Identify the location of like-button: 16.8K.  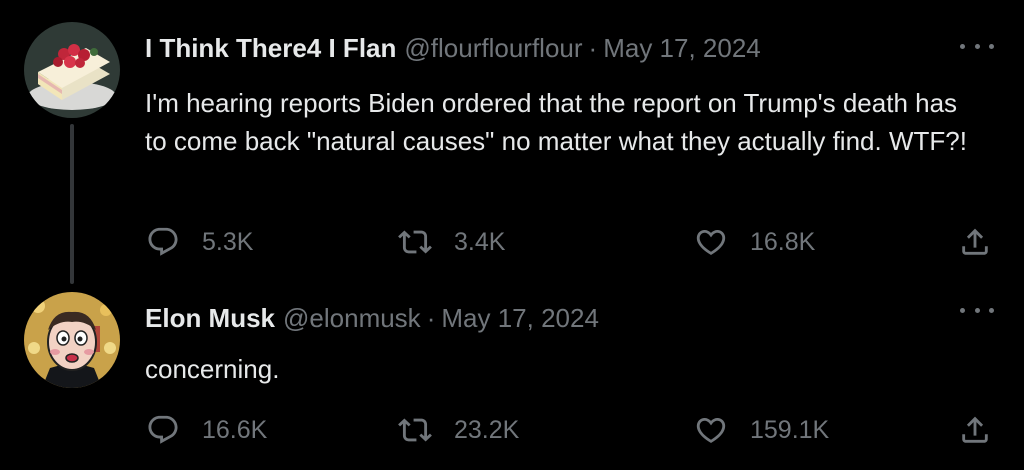
(754, 242).